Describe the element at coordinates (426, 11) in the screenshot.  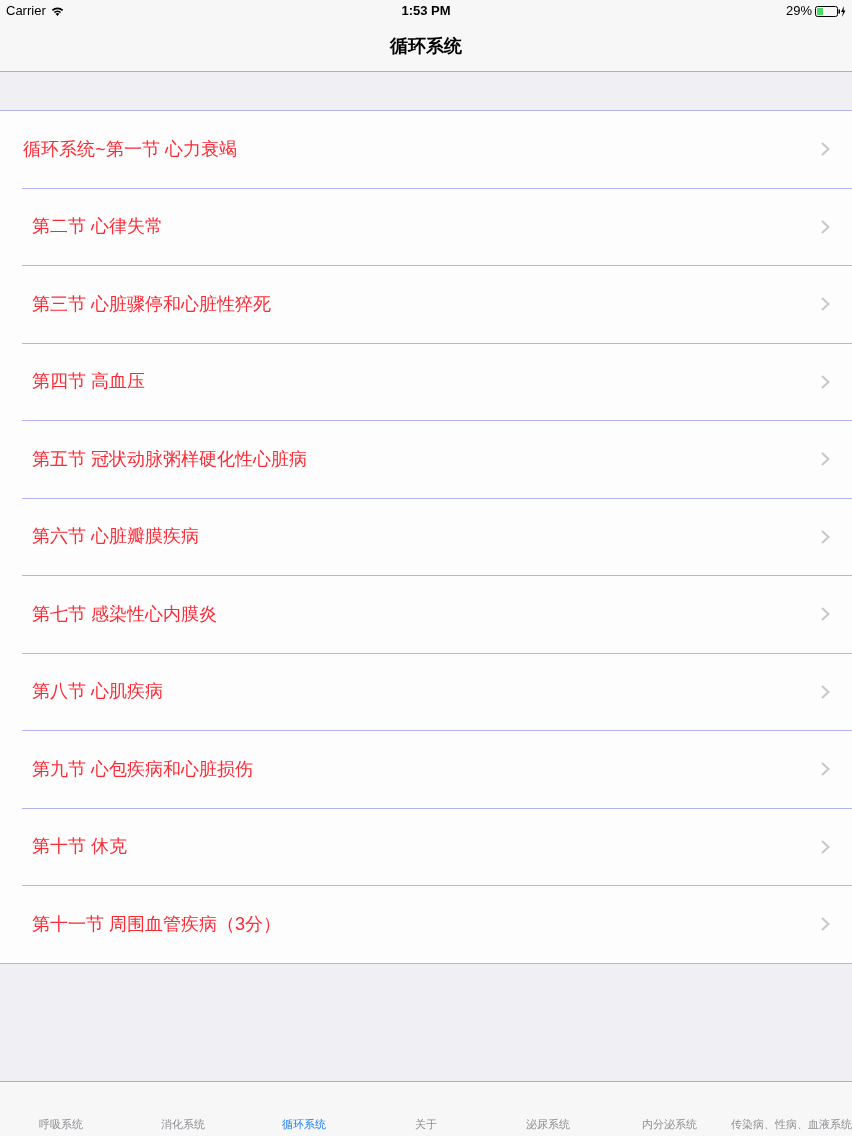
I see `status-time: 1:53 PM` at that location.